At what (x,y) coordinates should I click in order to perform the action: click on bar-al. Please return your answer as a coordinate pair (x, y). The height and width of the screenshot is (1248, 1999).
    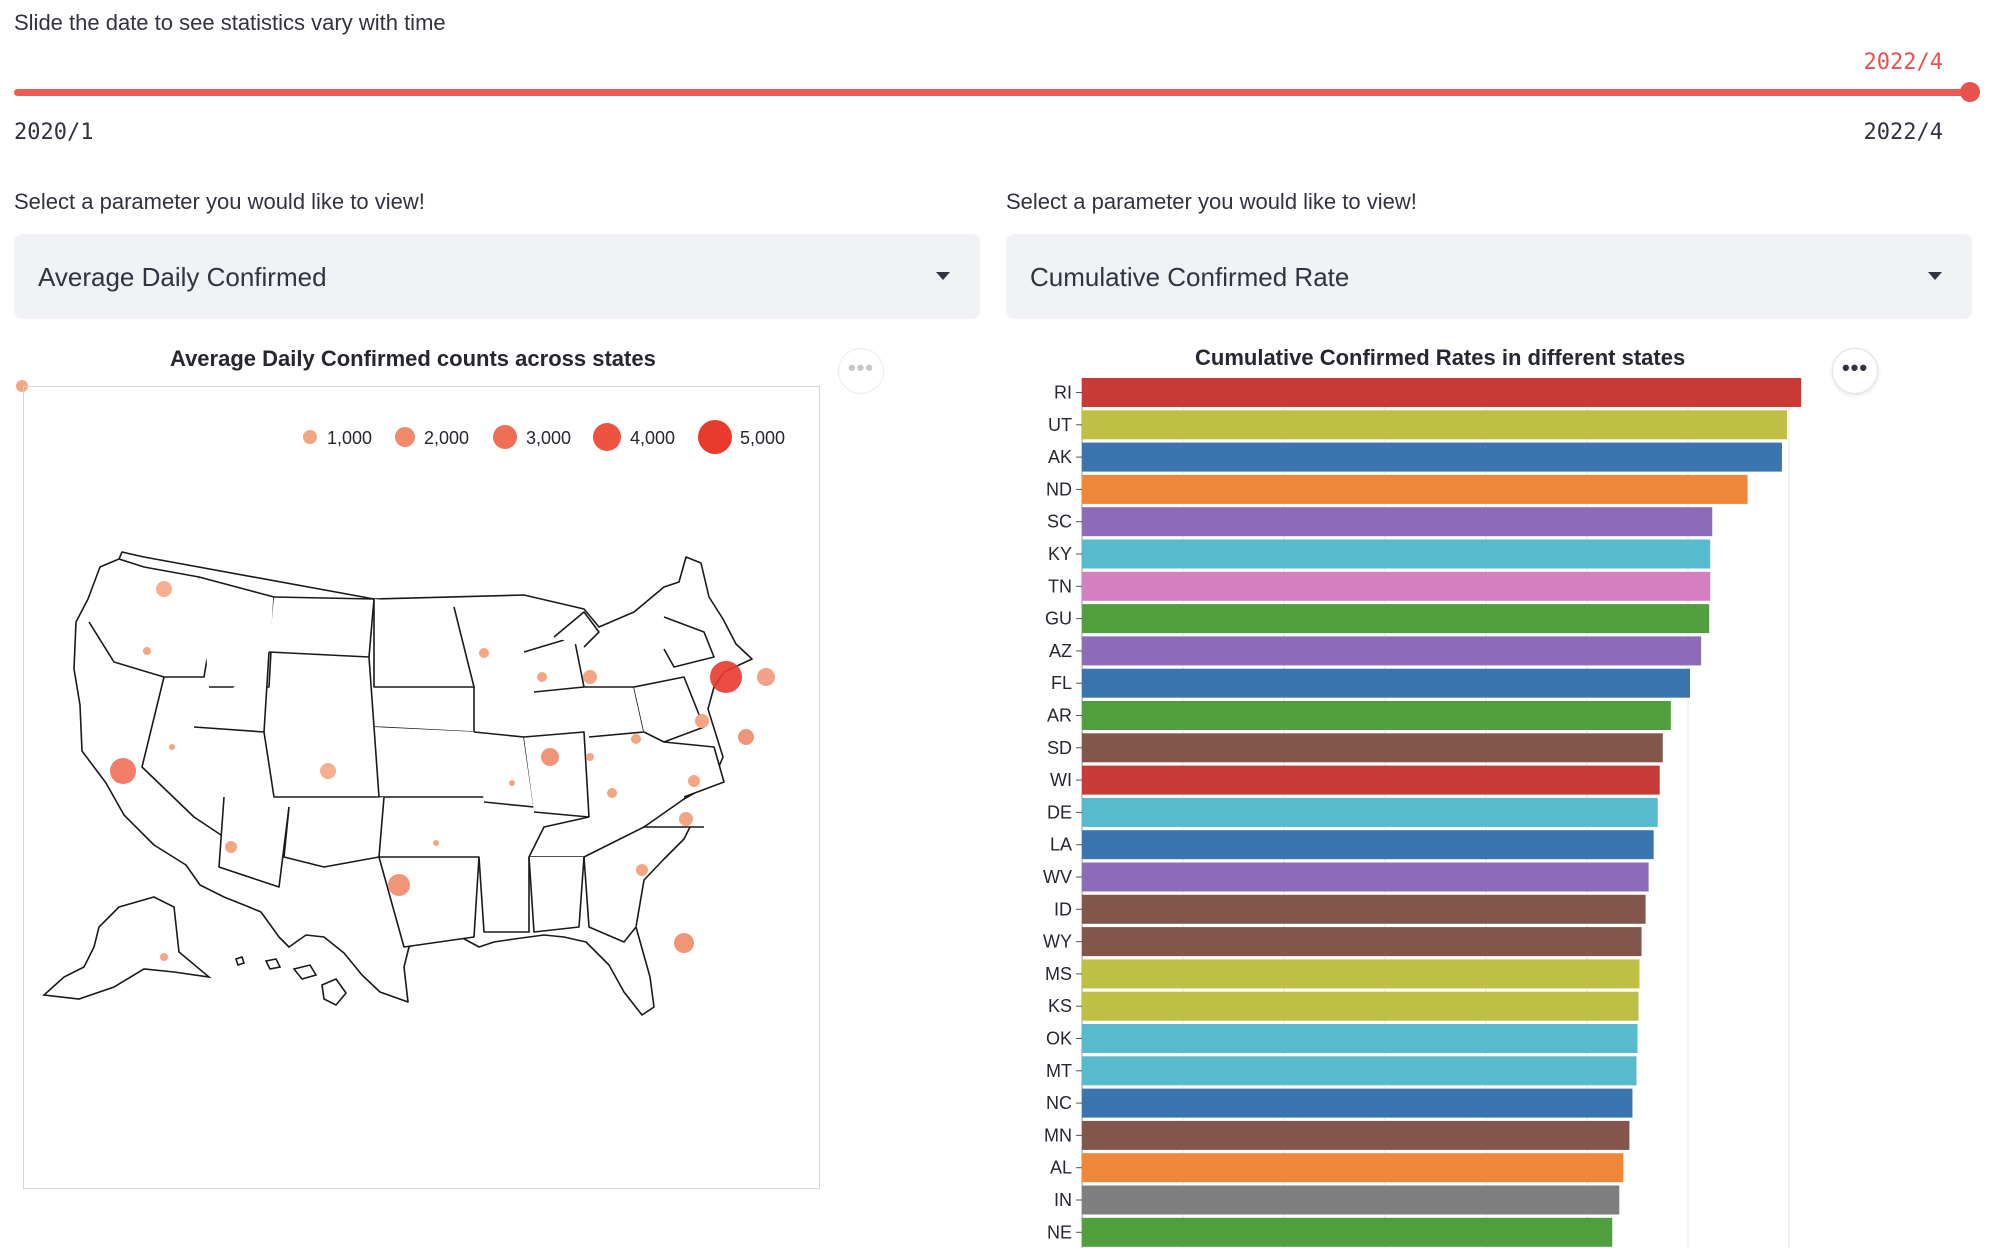
    Looking at the image, I should click on (1353, 1168).